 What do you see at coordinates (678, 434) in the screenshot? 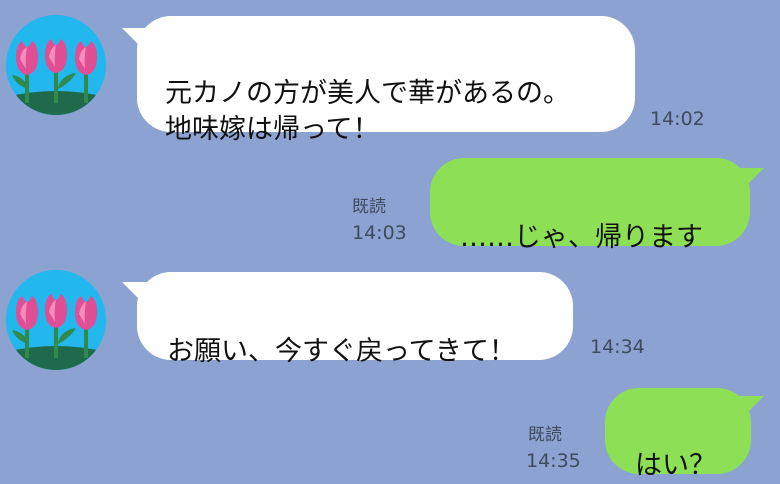
I see `sent-message-bubble: はい？` at bounding box center [678, 434].